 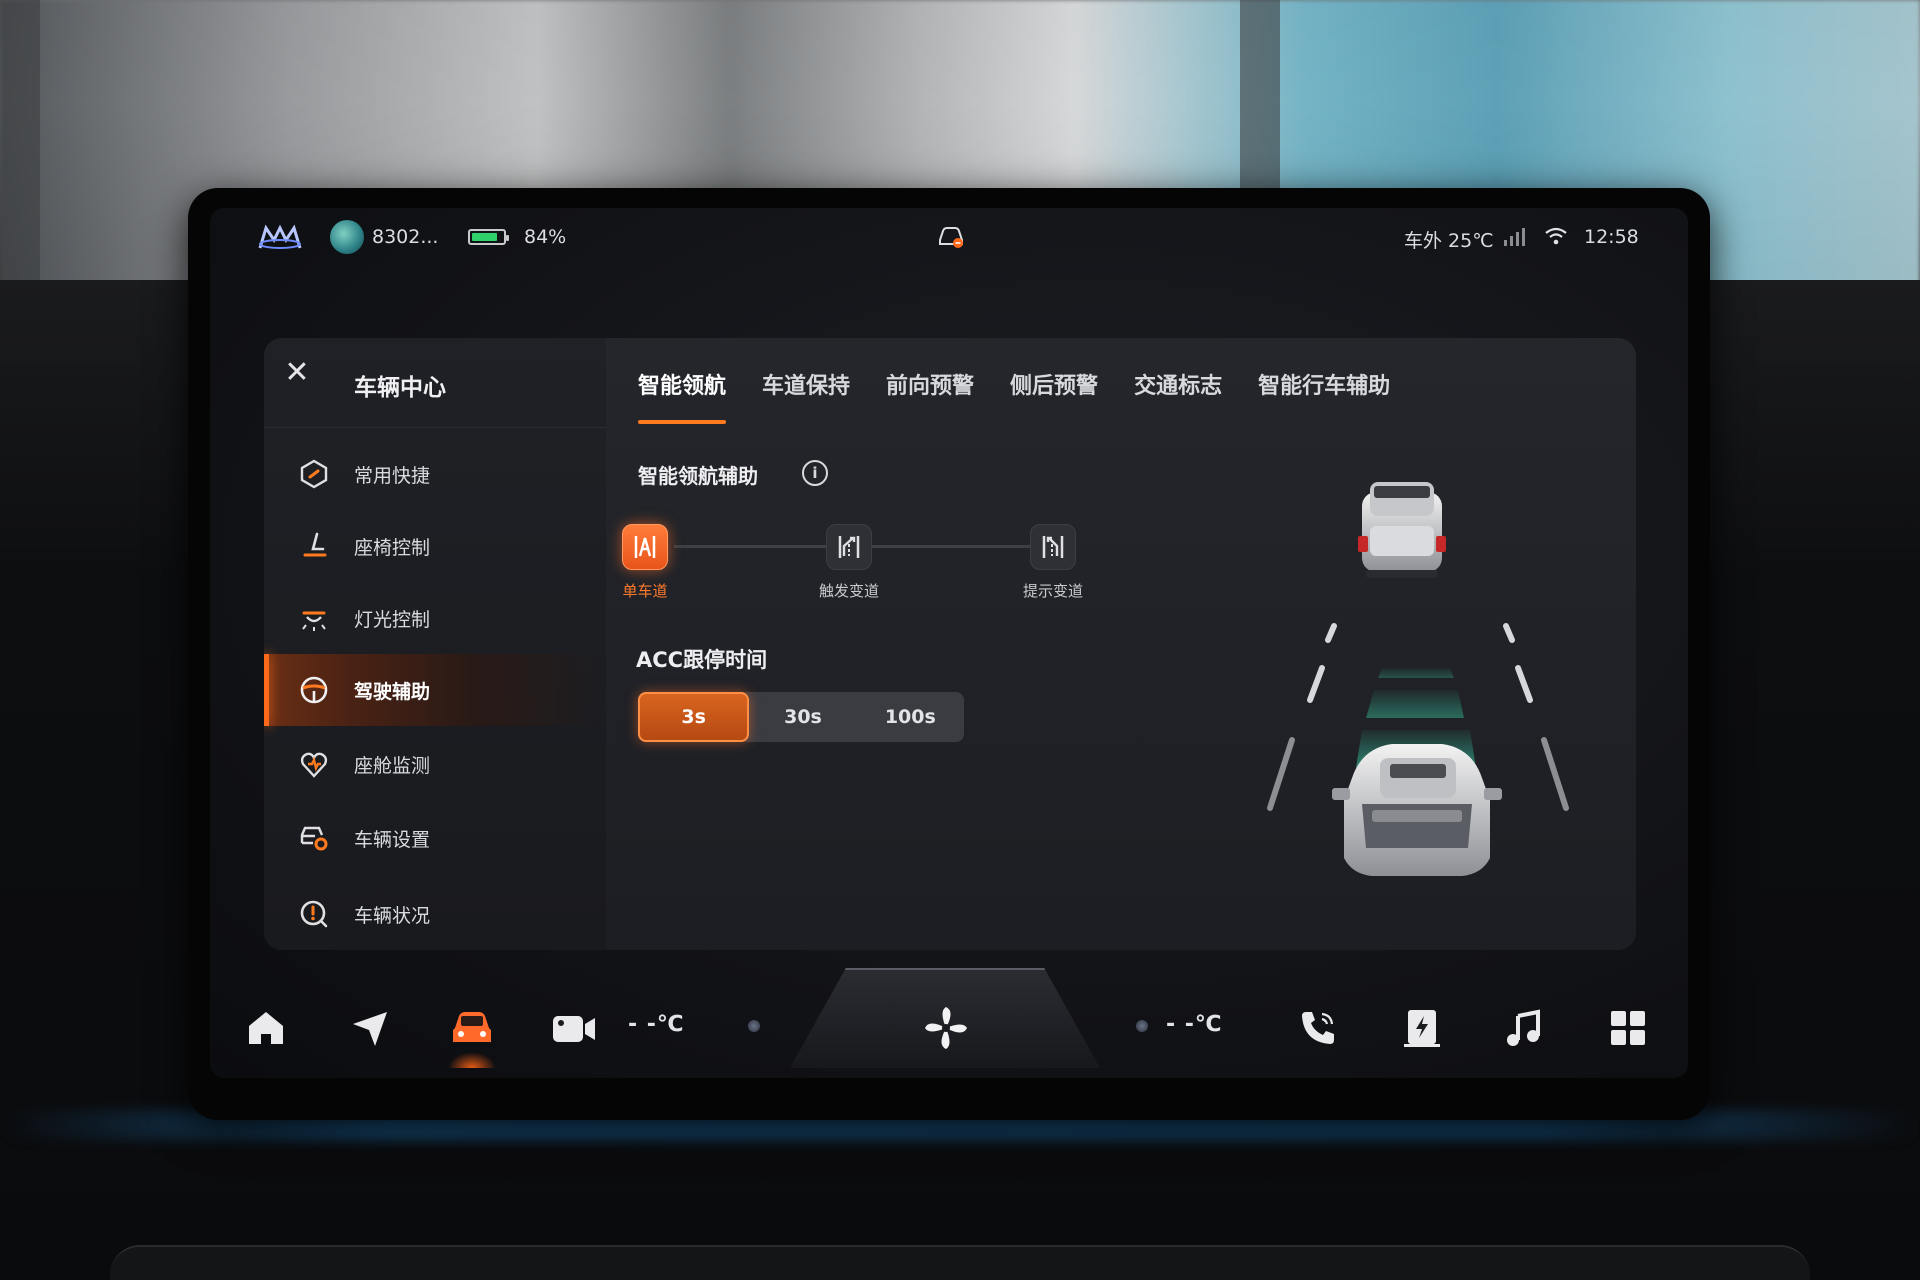 I want to click on avatar, so click(x=347, y=237).